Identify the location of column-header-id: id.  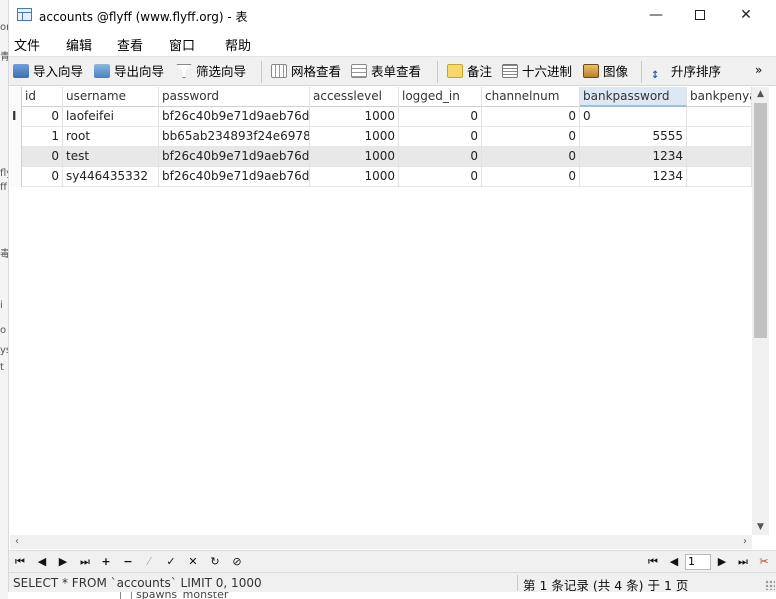
(42, 97).